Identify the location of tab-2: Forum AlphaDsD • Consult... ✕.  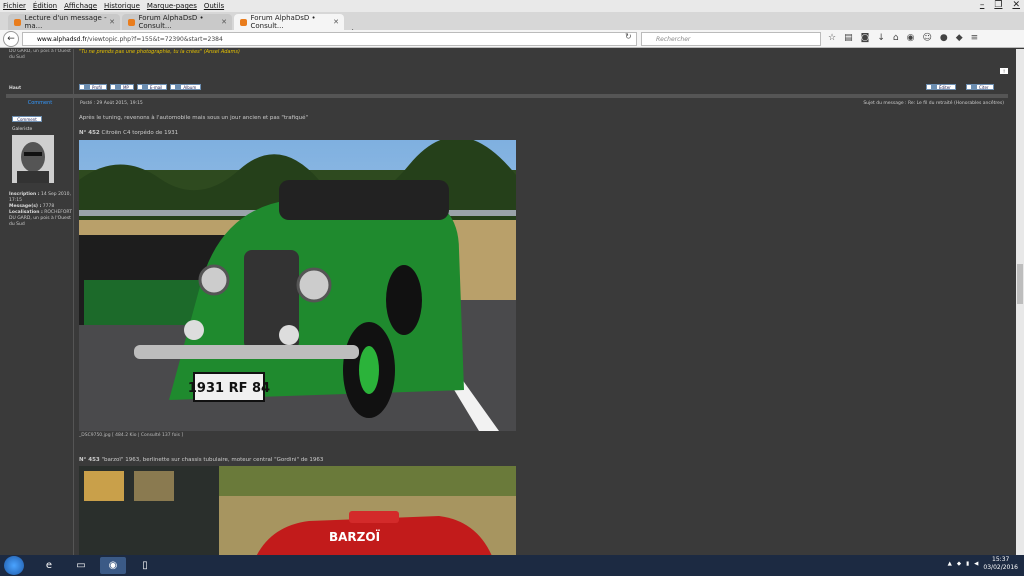
(177, 22).